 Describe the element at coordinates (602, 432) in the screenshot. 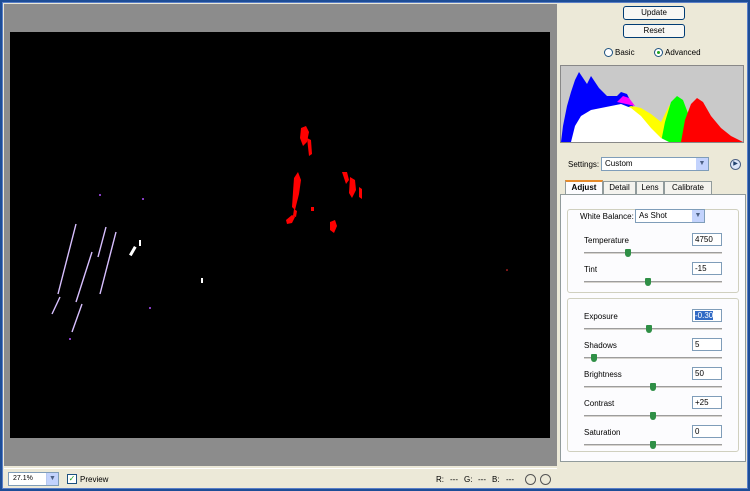

I see `saturation-label: Saturation` at that location.